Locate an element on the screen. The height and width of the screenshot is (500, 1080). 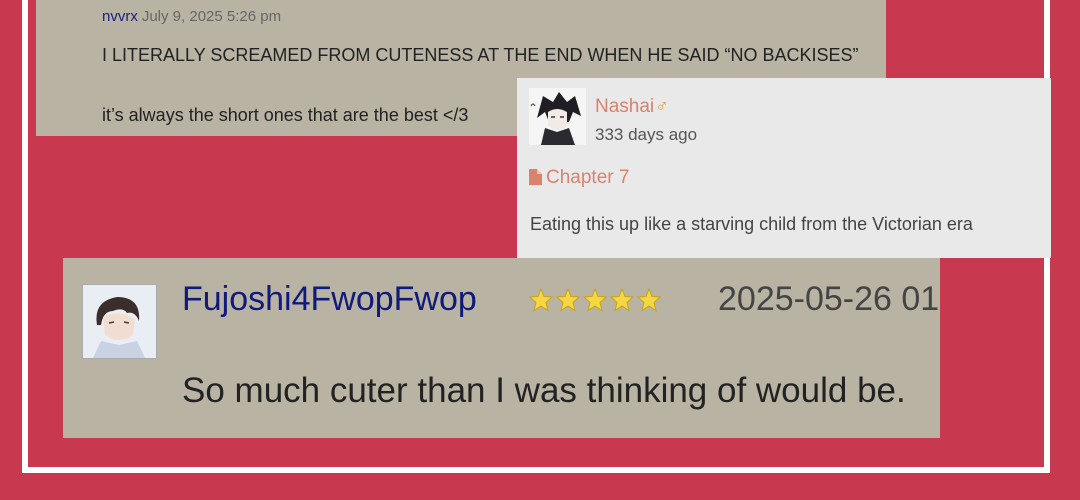
comment-username: Nashai♂ is located at coordinates (632, 107).